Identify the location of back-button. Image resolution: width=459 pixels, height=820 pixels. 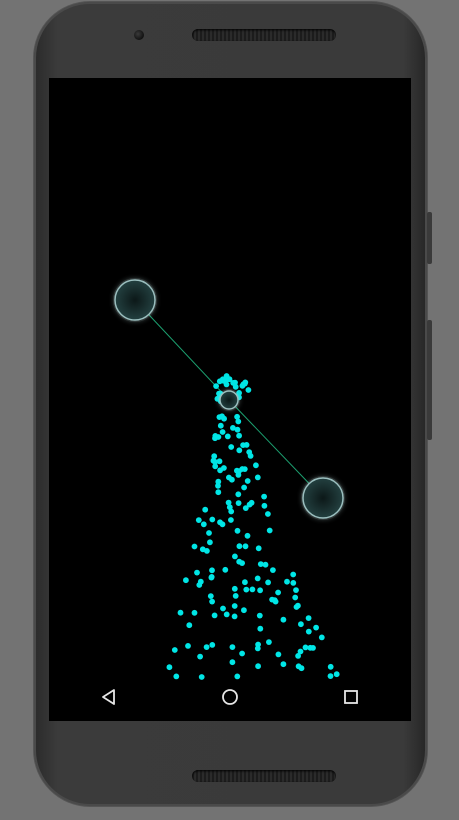
(109, 697).